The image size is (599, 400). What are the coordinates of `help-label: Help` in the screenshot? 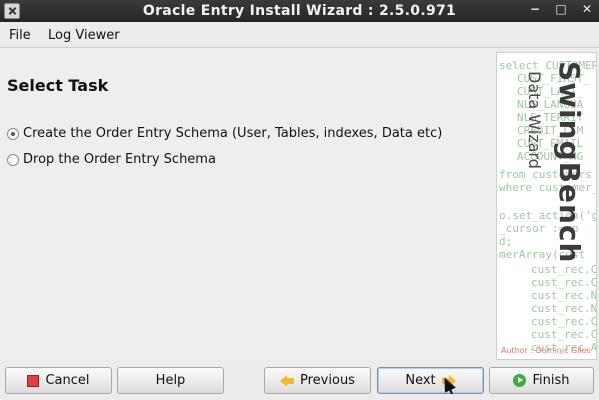 It's located at (170, 380).